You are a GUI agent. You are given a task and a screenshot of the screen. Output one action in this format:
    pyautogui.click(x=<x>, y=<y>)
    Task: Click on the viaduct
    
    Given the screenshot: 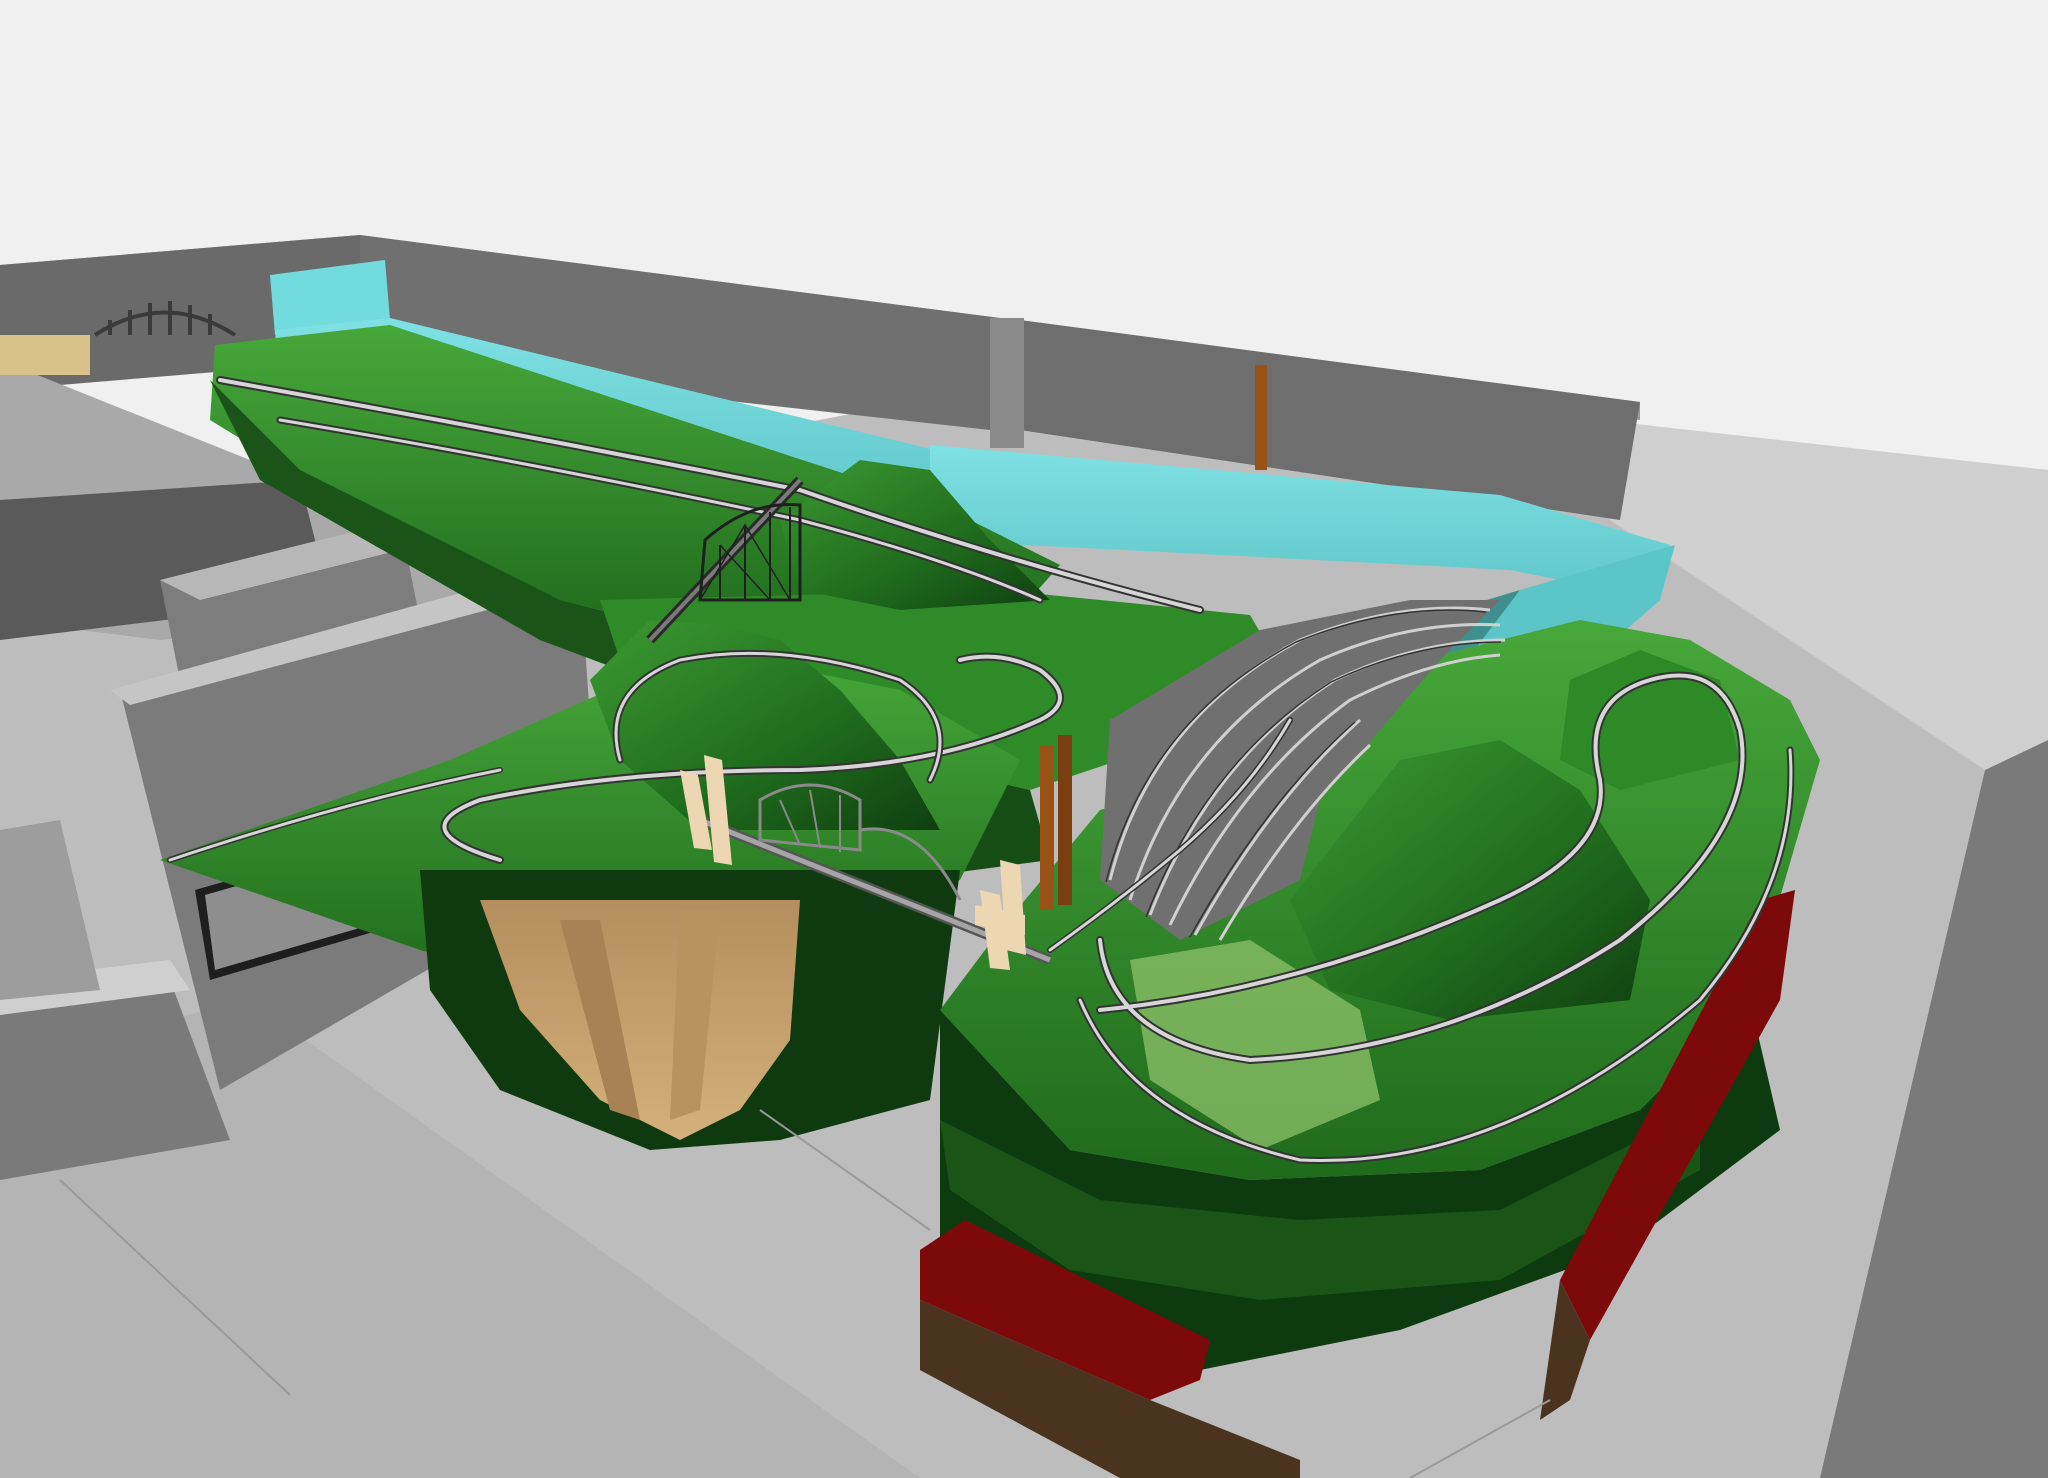 What is the action you would take?
    pyautogui.click(x=45, y=355)
    